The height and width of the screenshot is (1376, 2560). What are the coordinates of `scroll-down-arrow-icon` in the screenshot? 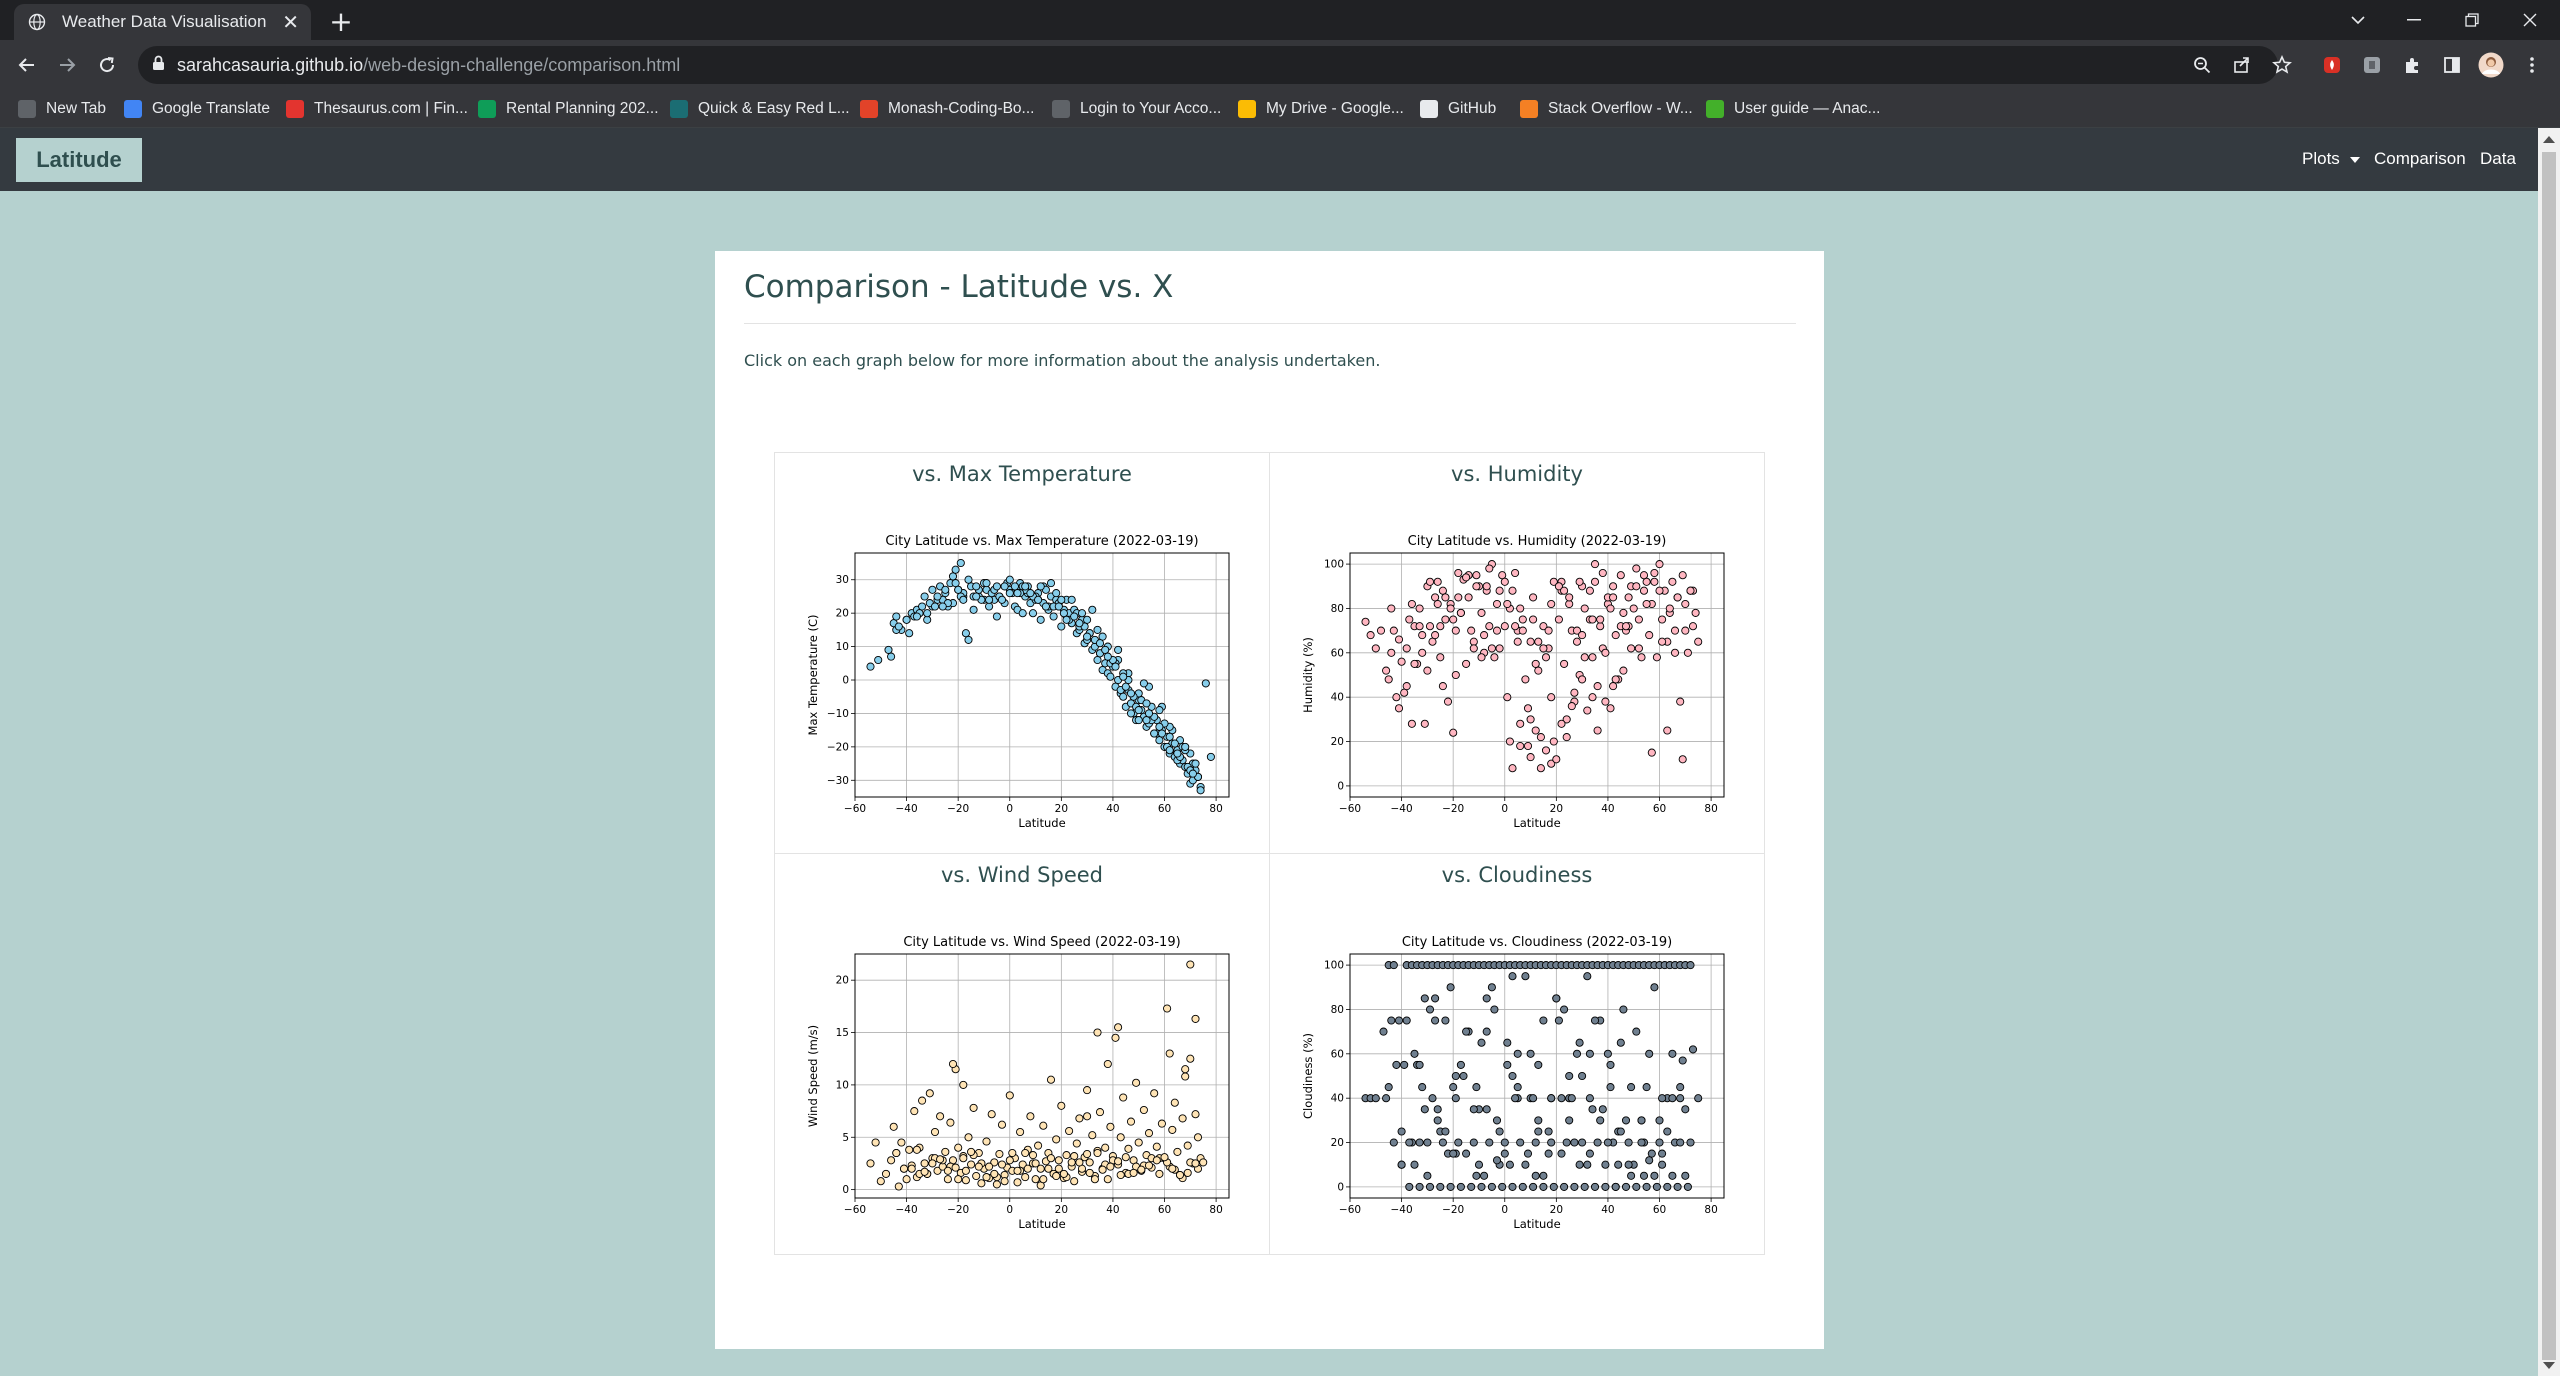 It's located at (2549, 1365).